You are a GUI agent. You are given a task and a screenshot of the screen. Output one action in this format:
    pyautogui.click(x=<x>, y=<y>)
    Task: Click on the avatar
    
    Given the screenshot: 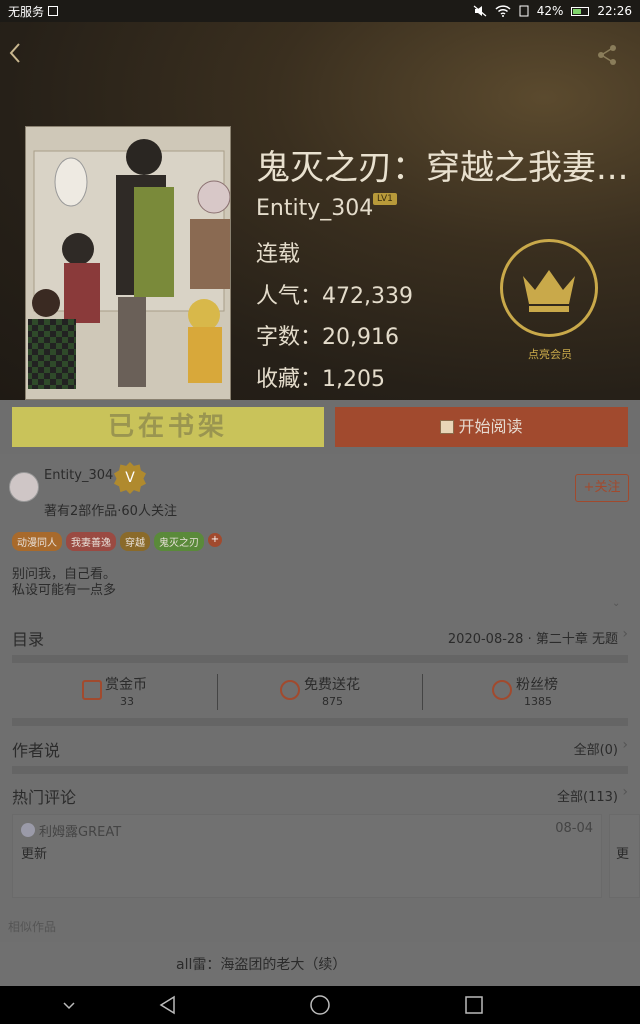 What is the action you would take?
    pyautogui.click(x=24, y=487)
    